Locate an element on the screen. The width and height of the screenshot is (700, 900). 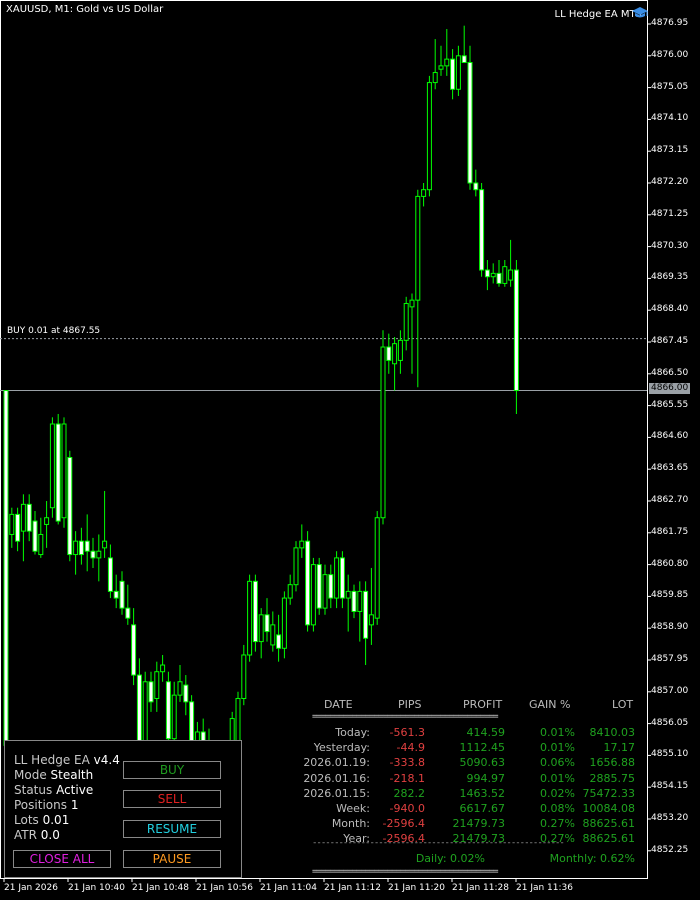
ea-name-row: LL Hedge EA v4.4 is located at coordinates (67, 760).